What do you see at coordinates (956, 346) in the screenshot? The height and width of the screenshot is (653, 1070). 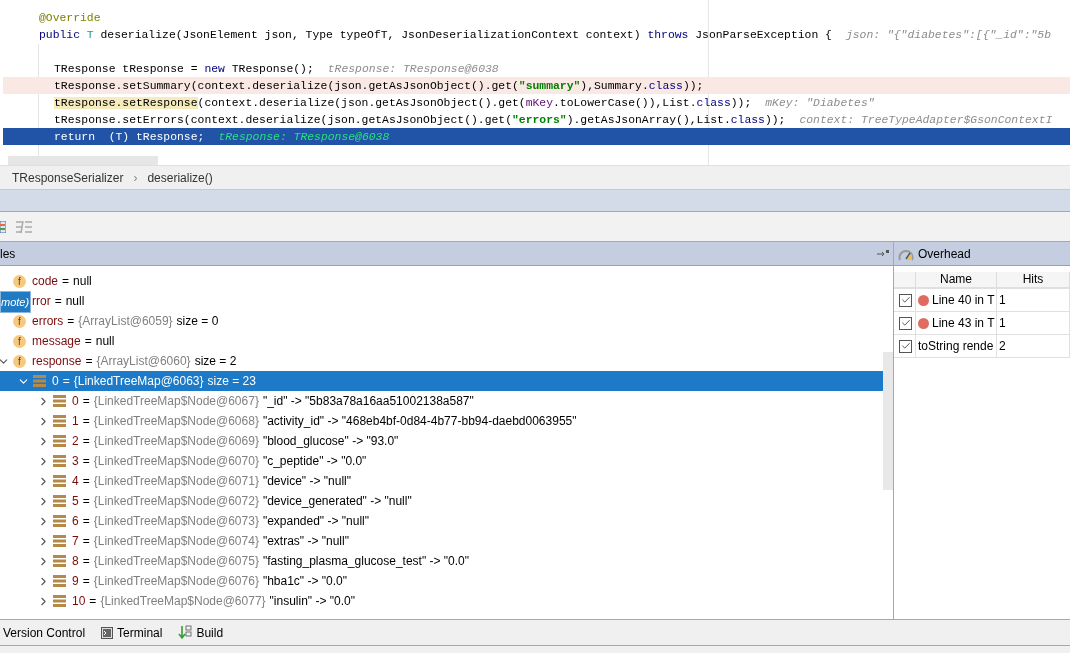 I see `table-cell: toString rende` at bounding box center [956, 346].